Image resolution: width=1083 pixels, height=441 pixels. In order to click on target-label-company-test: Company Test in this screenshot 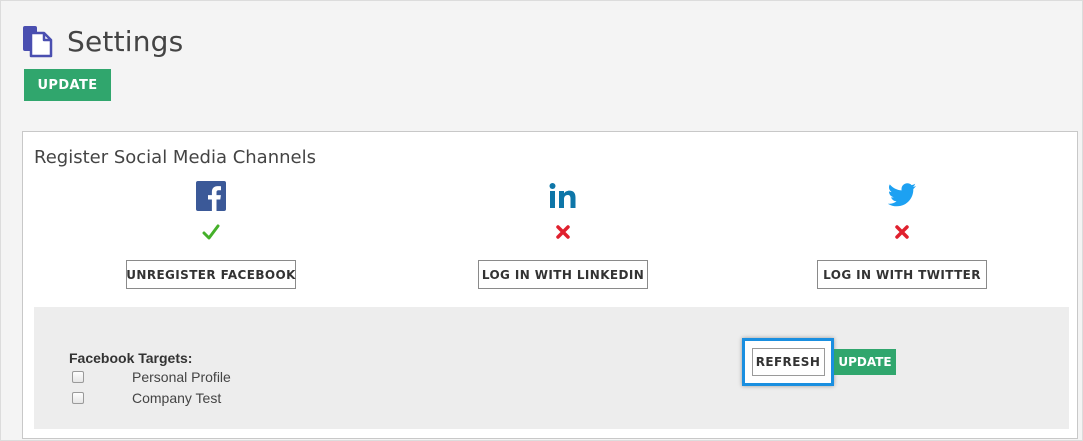, I will do `click(177, 398)`.